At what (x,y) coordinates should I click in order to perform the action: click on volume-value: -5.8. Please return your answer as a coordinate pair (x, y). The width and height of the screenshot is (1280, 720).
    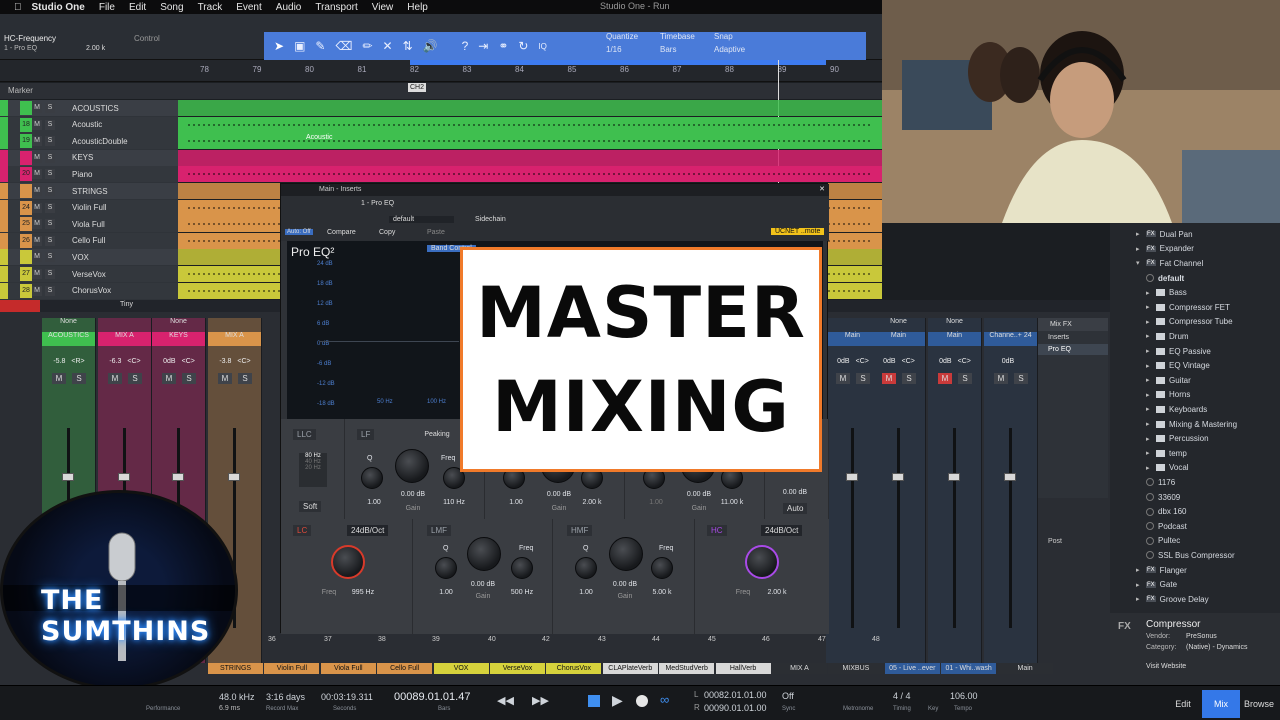
    Looking at the image, I should click on (59, 361).